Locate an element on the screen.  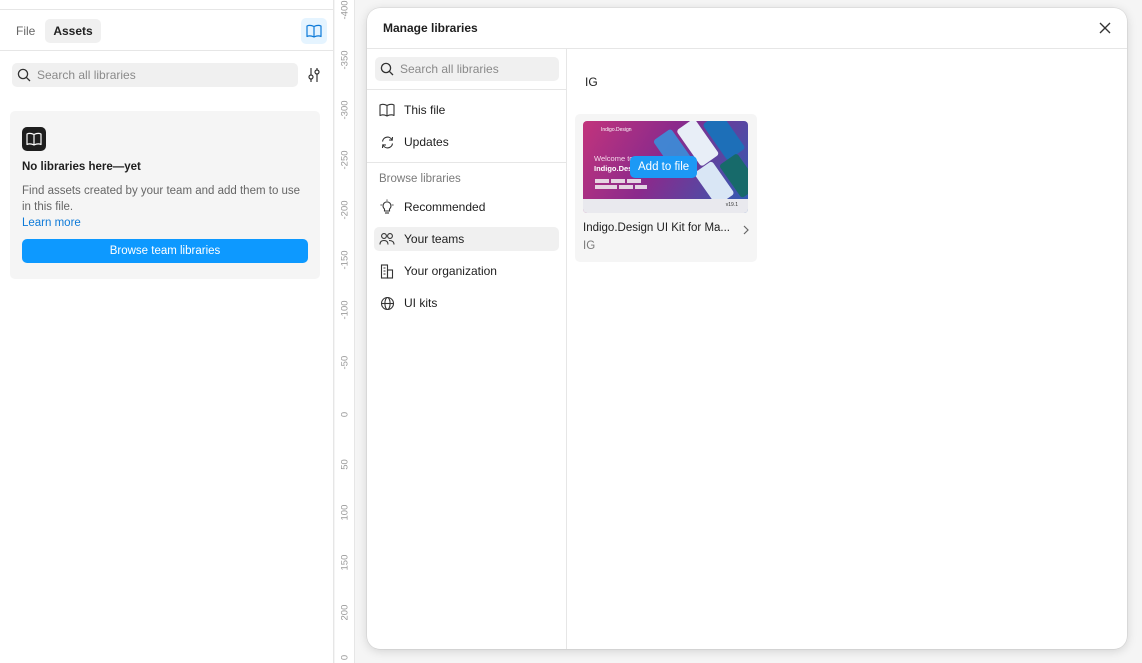
ruler-label: 200 is located at coordinates (345, 612).